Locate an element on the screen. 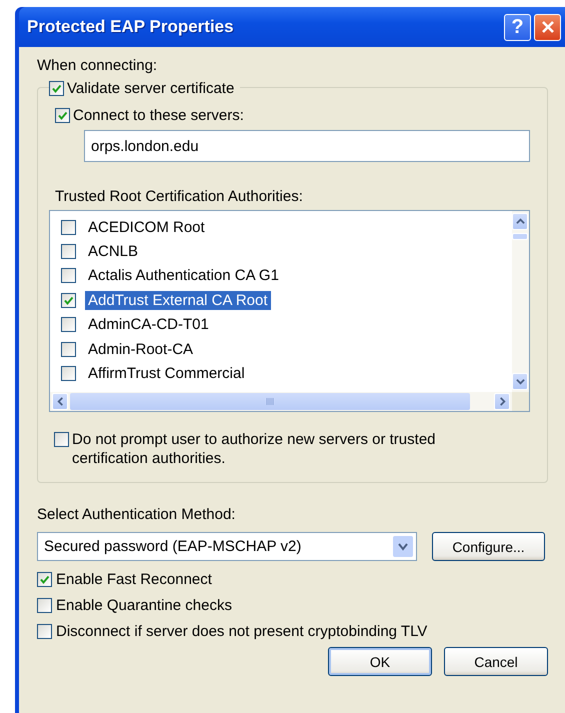 The width and height of the screenshot is (565, 713). scroll-up-button is located at coordinates (520, 221).